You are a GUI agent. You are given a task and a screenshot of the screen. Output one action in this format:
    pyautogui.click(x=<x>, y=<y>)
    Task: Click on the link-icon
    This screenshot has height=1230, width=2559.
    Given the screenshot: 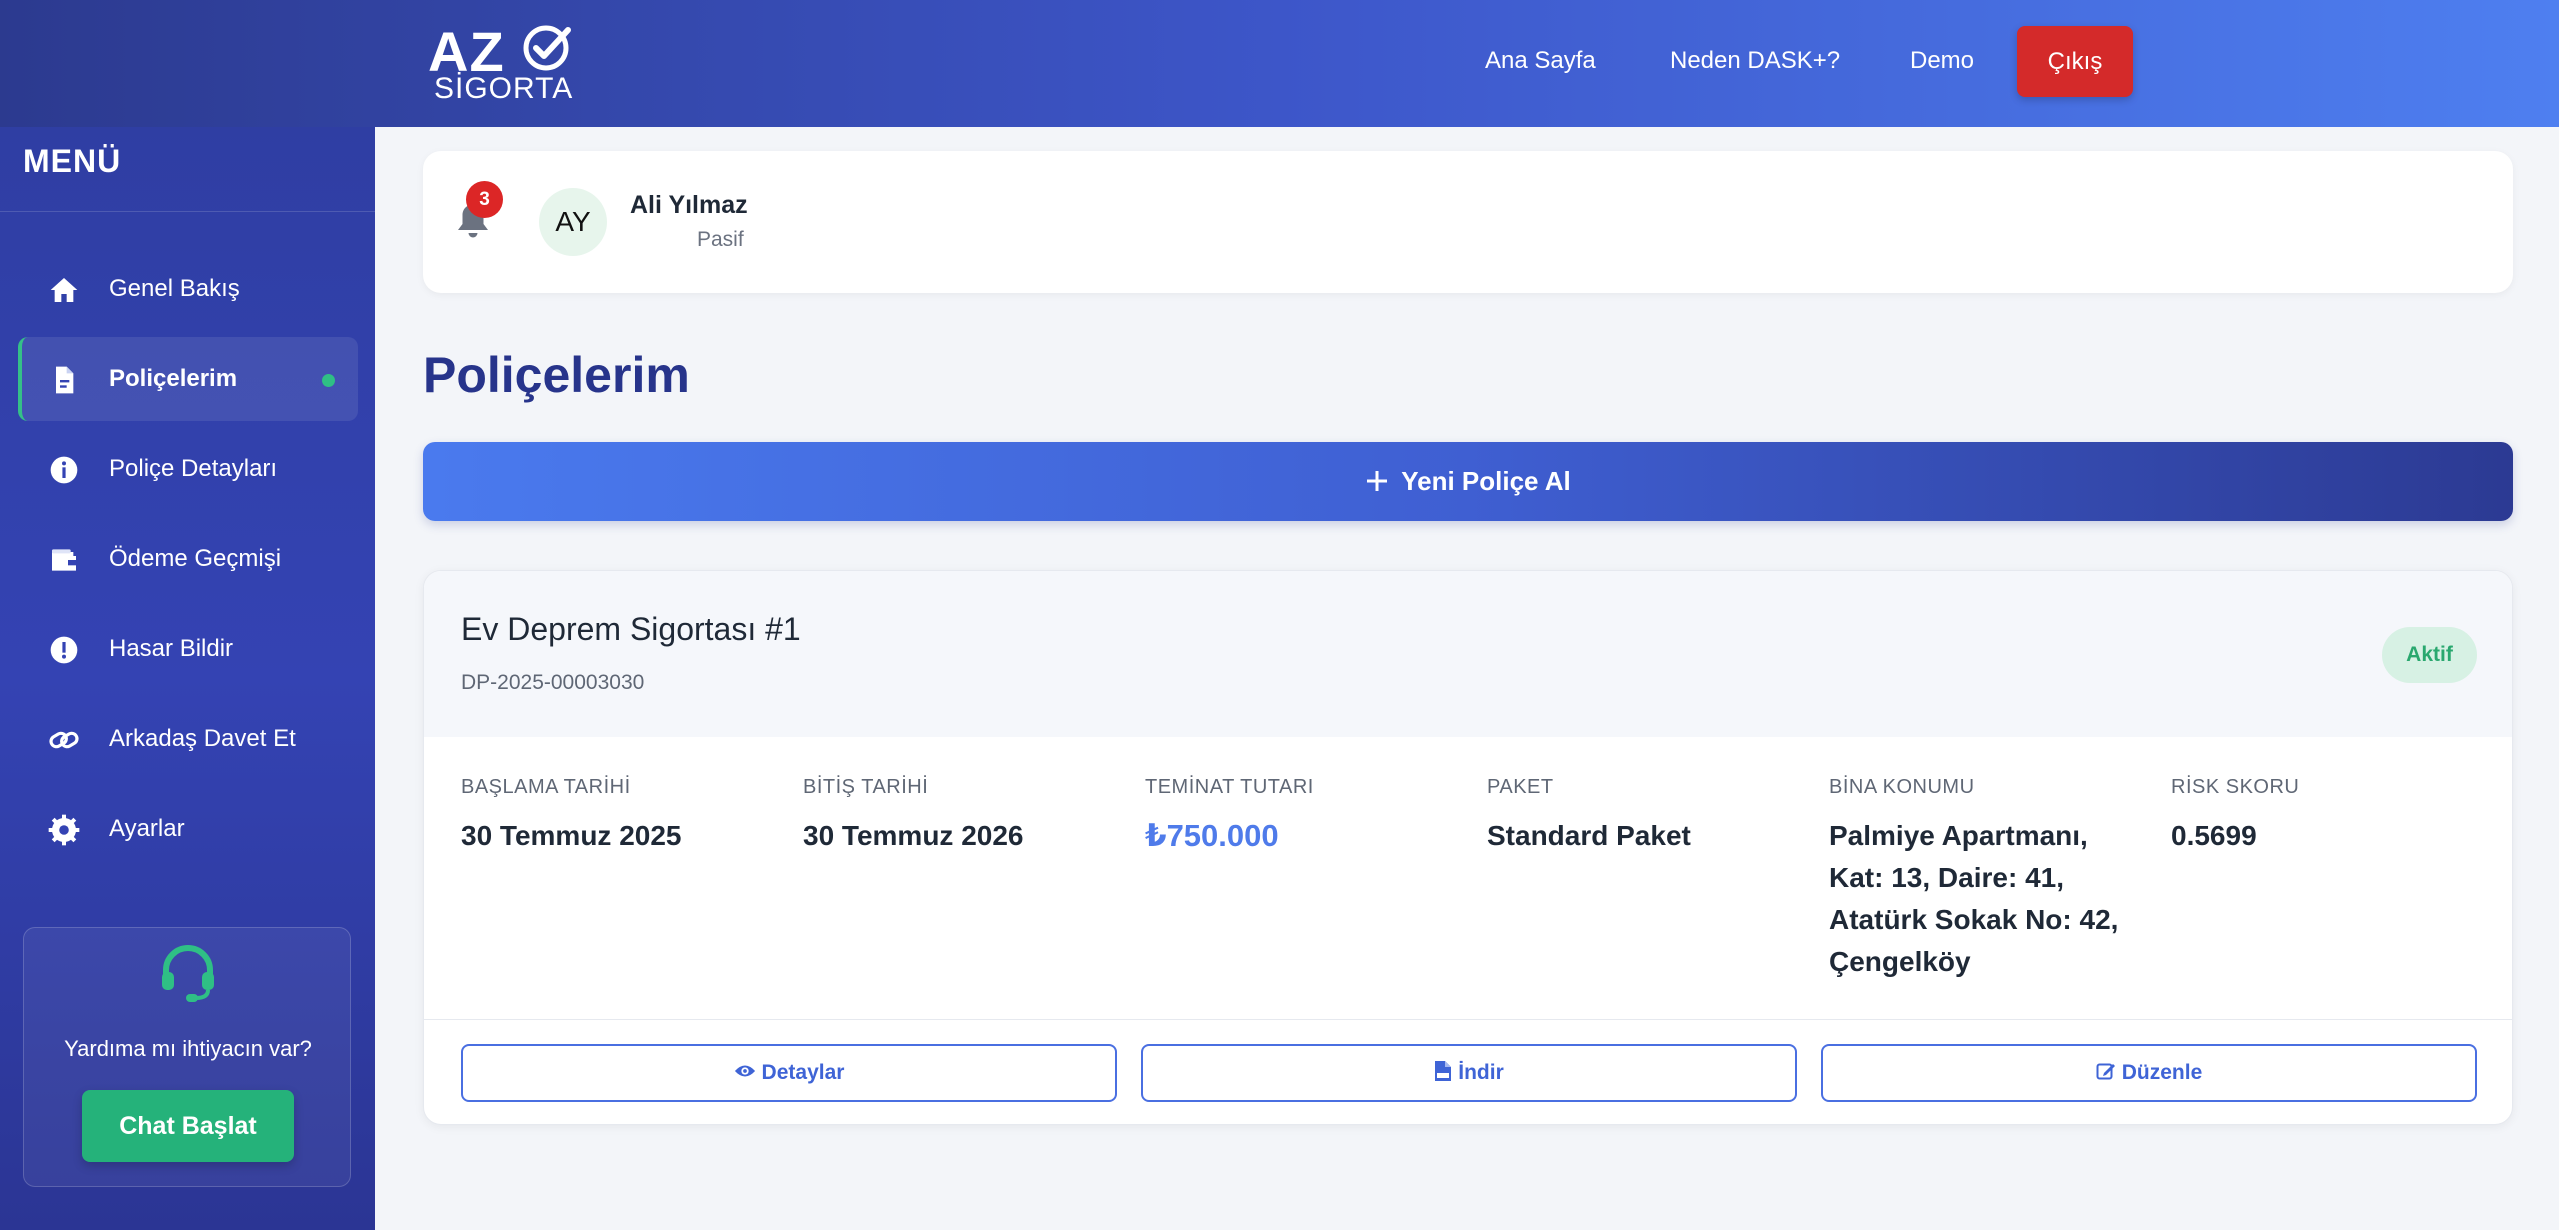 What is the action you would take?
    pyautogui.click(x=64, y=740)
    